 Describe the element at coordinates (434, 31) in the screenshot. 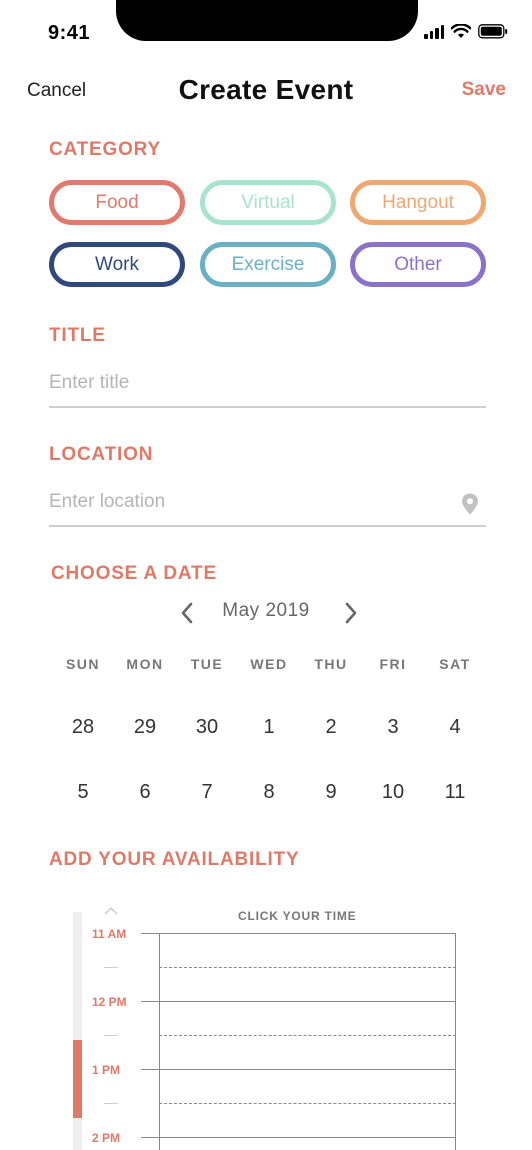

I see `cellular-signal-icon` at that location.